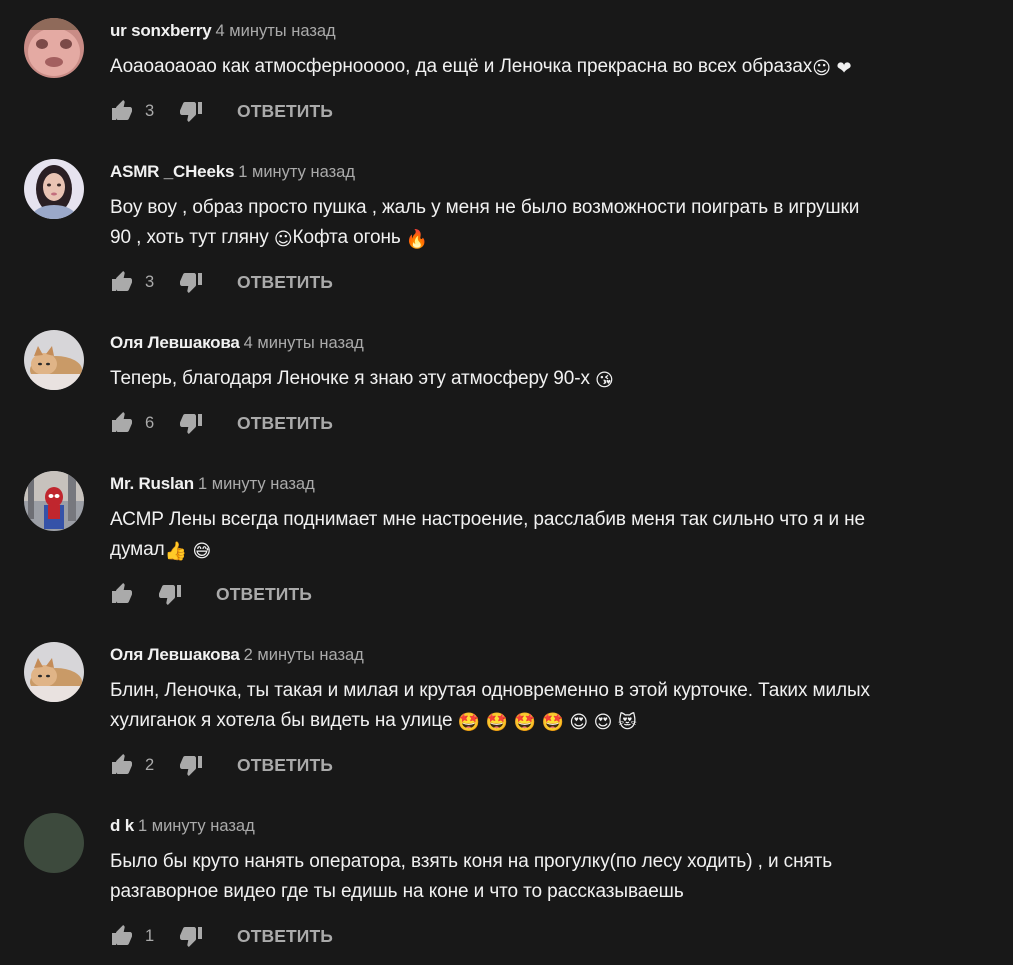 The image size is (1013, 965). Describe the element at coordinates (137, 549) in the screenshot. I see `comment-text-line: думал` at that location.